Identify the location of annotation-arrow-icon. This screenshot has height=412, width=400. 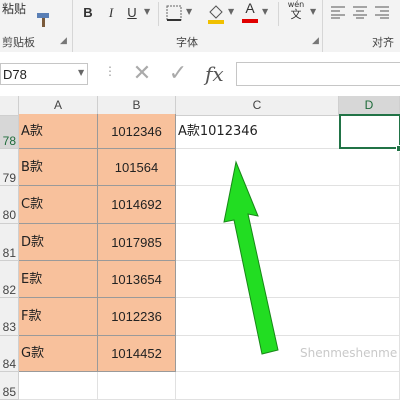
(251, 257).